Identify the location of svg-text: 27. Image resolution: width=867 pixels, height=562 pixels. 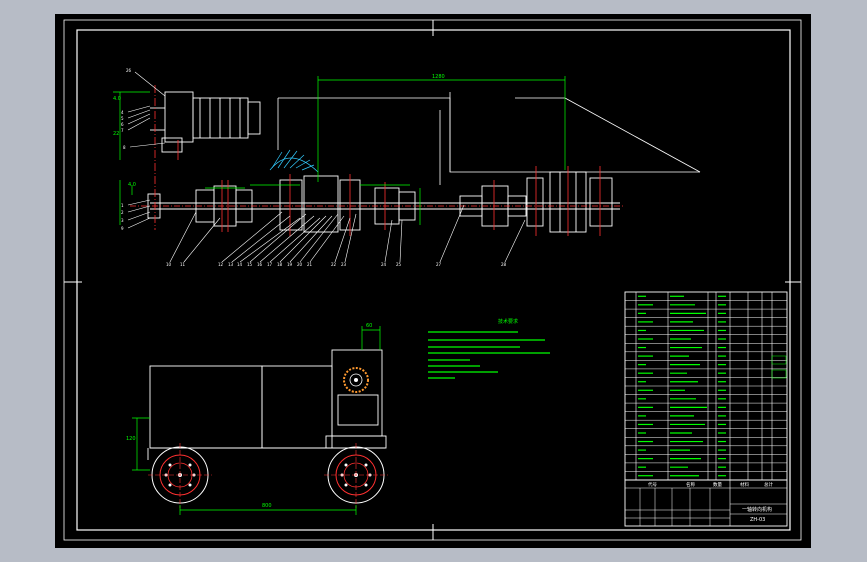
(439, 264).